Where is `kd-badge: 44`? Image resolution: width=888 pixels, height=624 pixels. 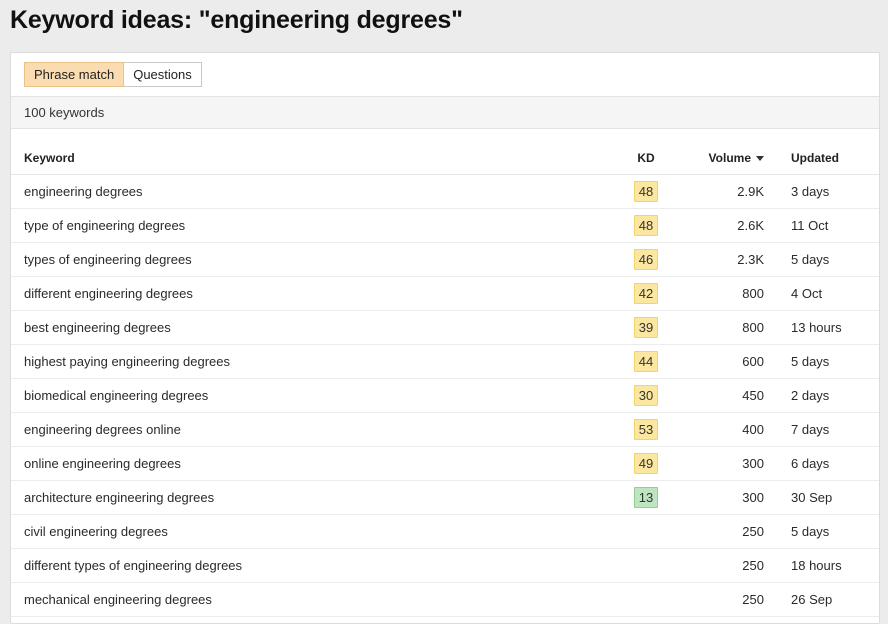 kd-badge: 44 is located at coordinates (646, 361).